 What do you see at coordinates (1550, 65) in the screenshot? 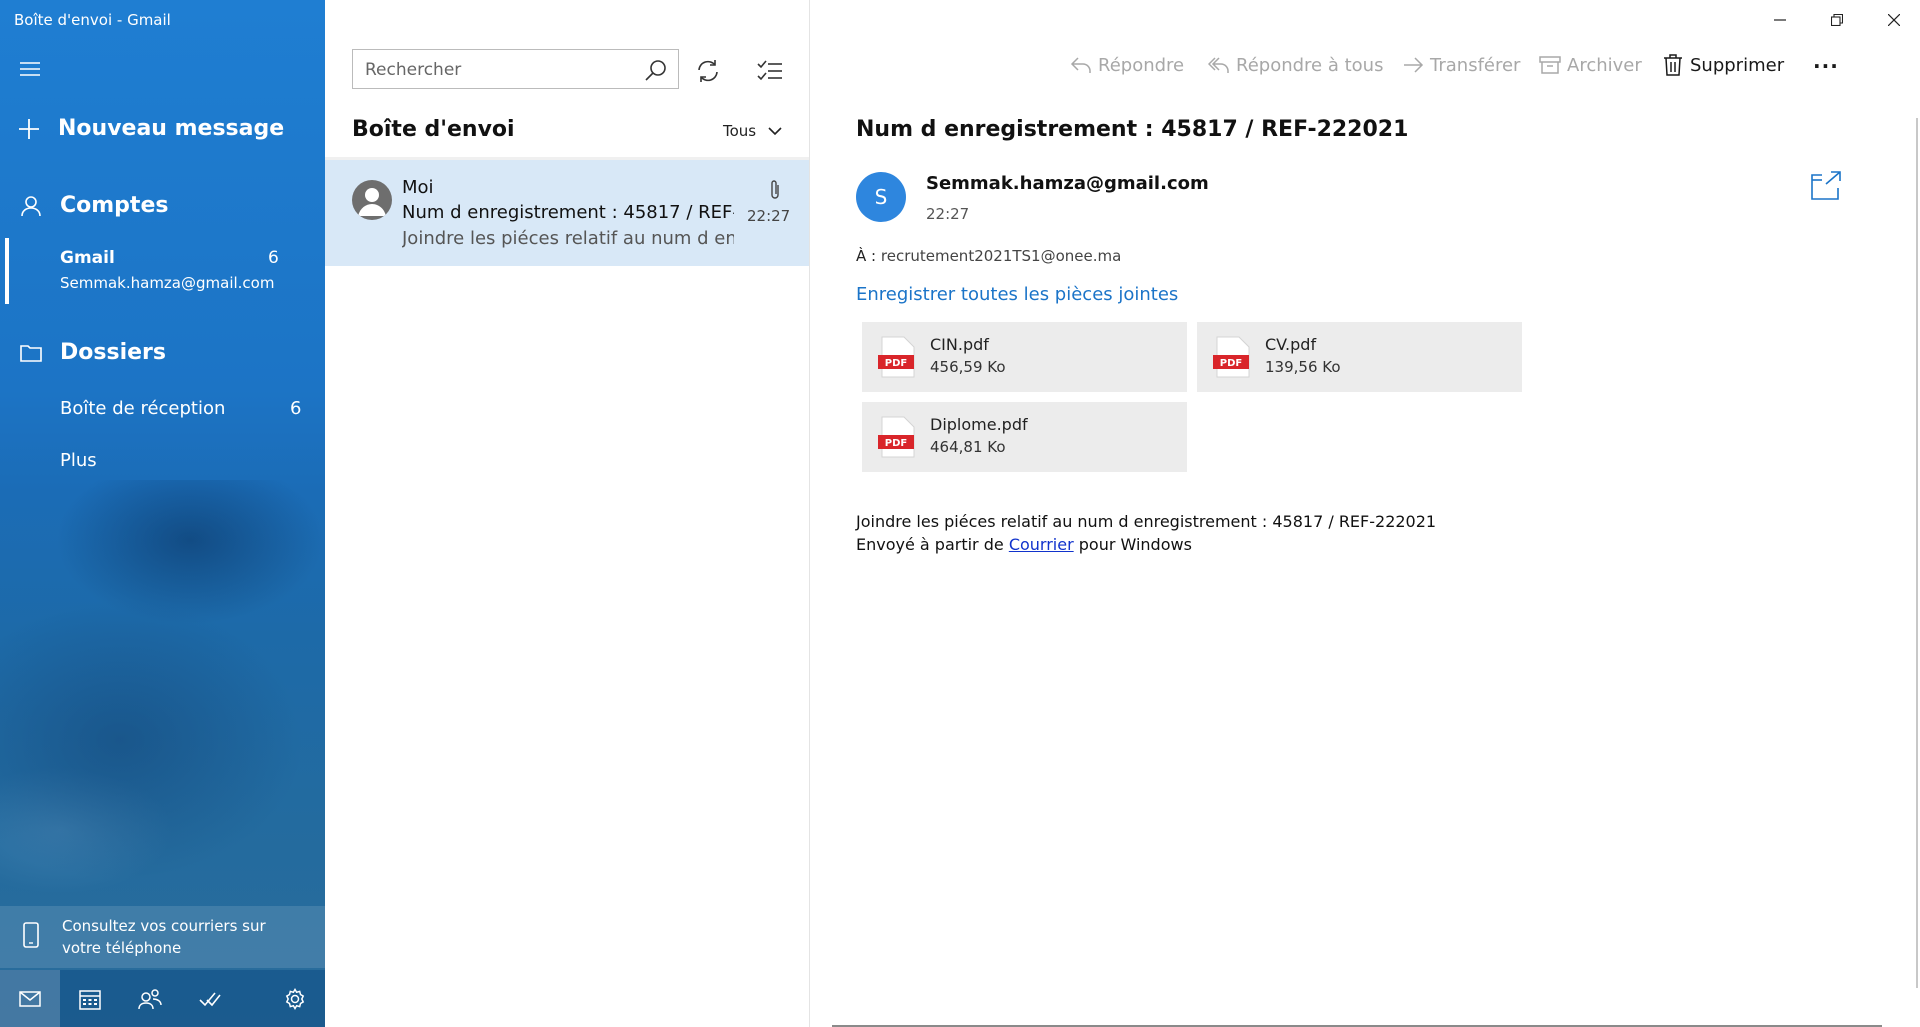
I see `archive-icon` at bounding box center [1550, 65].